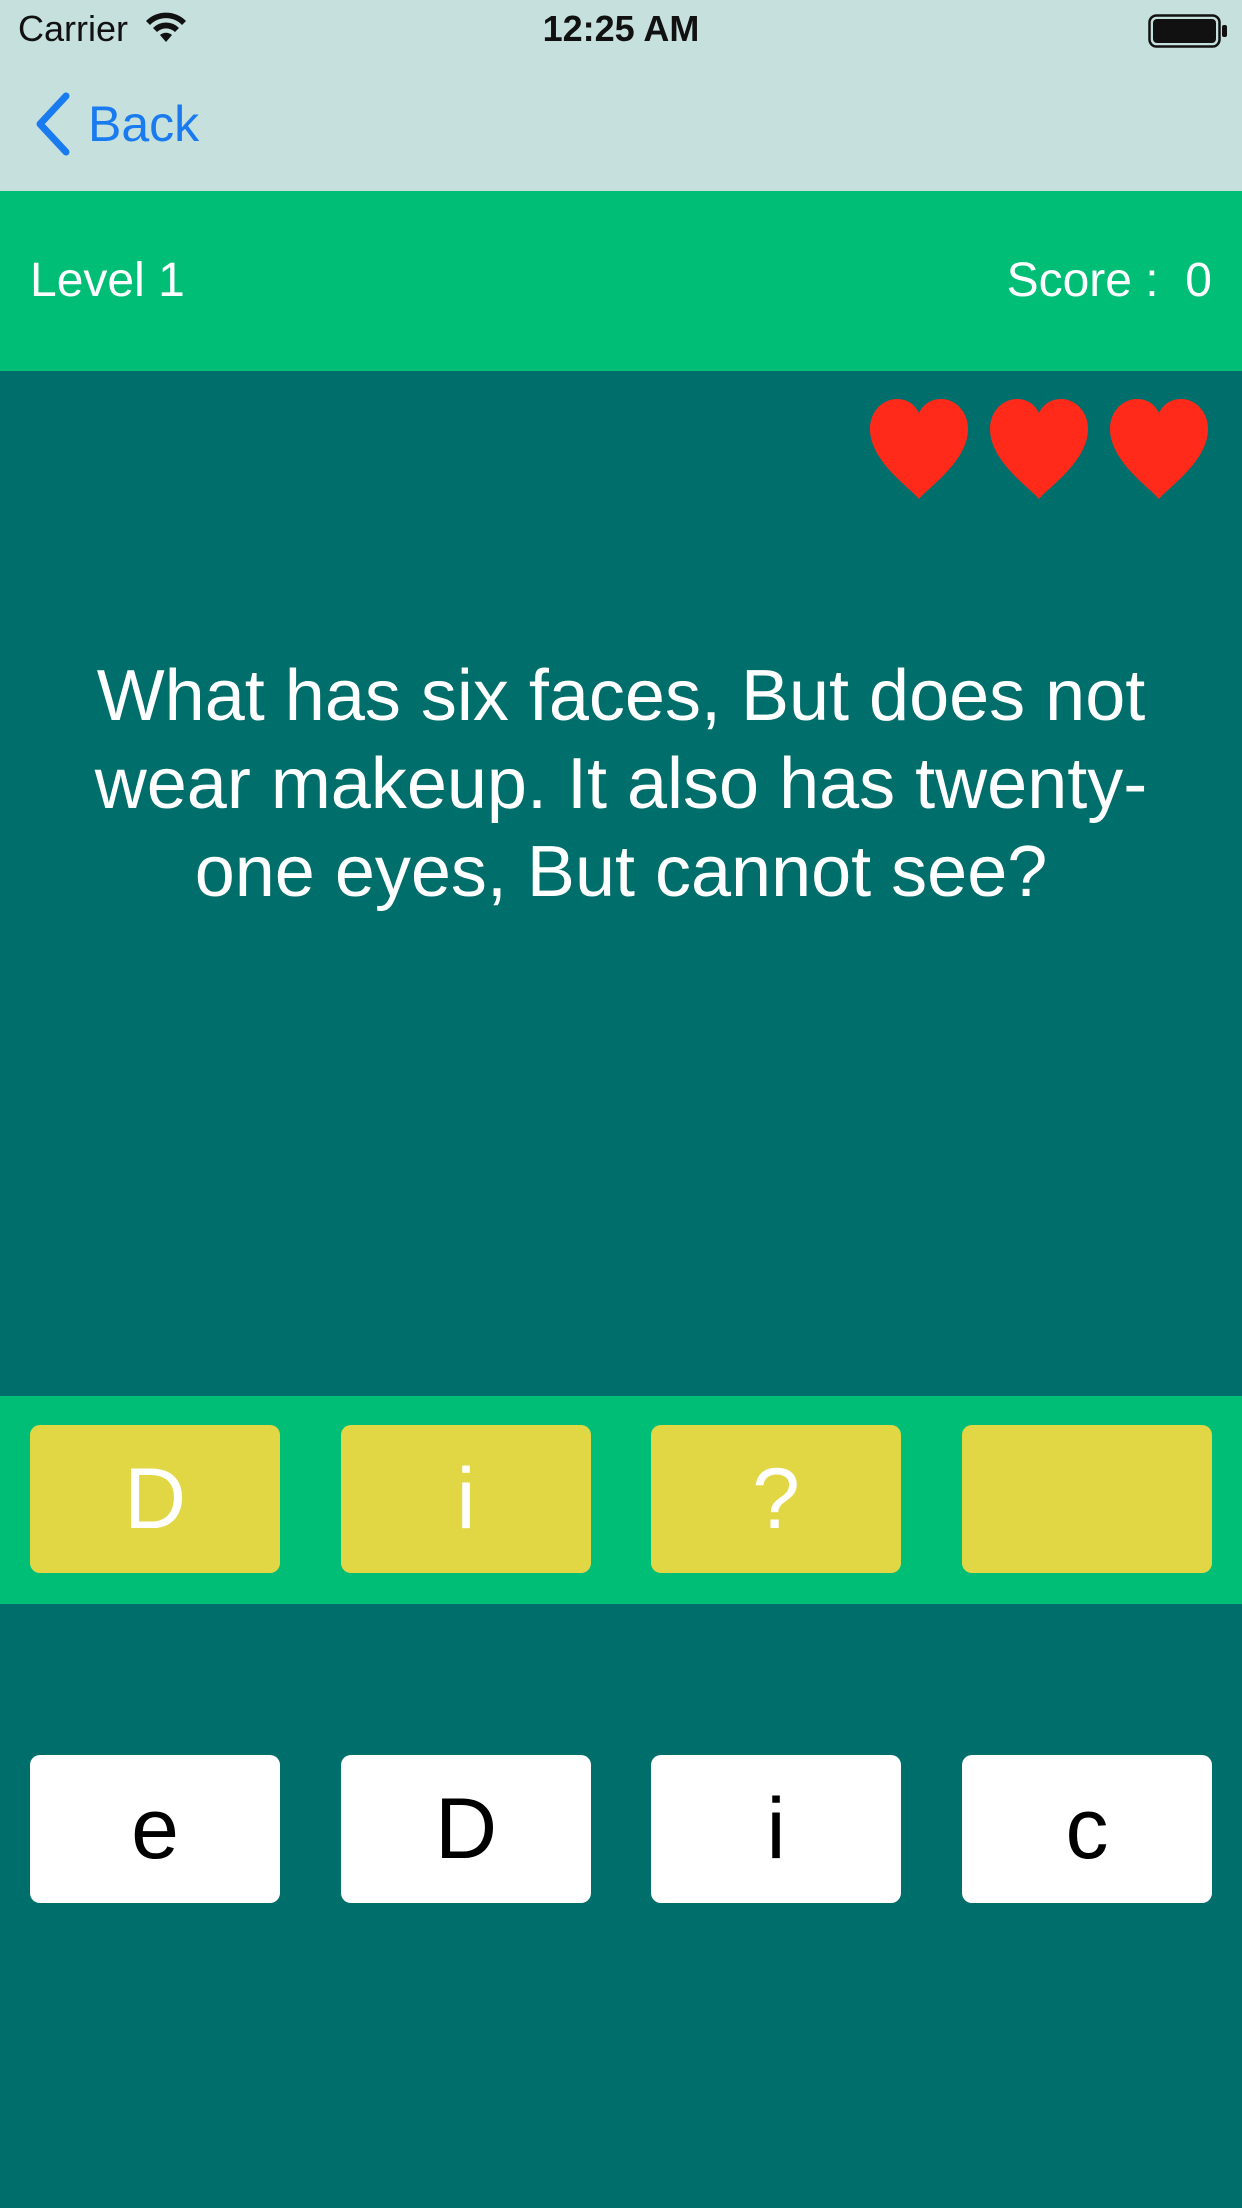 The height and width of the screenshot is (2208, 1242). What do you see at coordinates (155, 1829) in the screenshot?
I see `letter-tile: e` at bounding box center [155, 1829].